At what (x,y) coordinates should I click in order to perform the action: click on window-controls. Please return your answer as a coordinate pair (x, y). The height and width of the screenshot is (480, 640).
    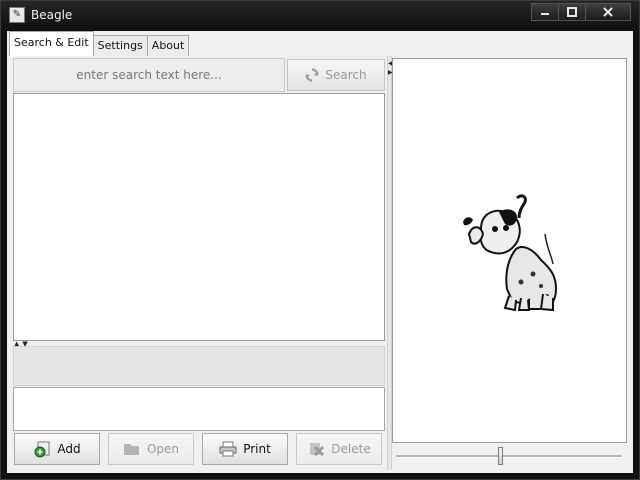
    Looking at the image, I should click on (581, 12).